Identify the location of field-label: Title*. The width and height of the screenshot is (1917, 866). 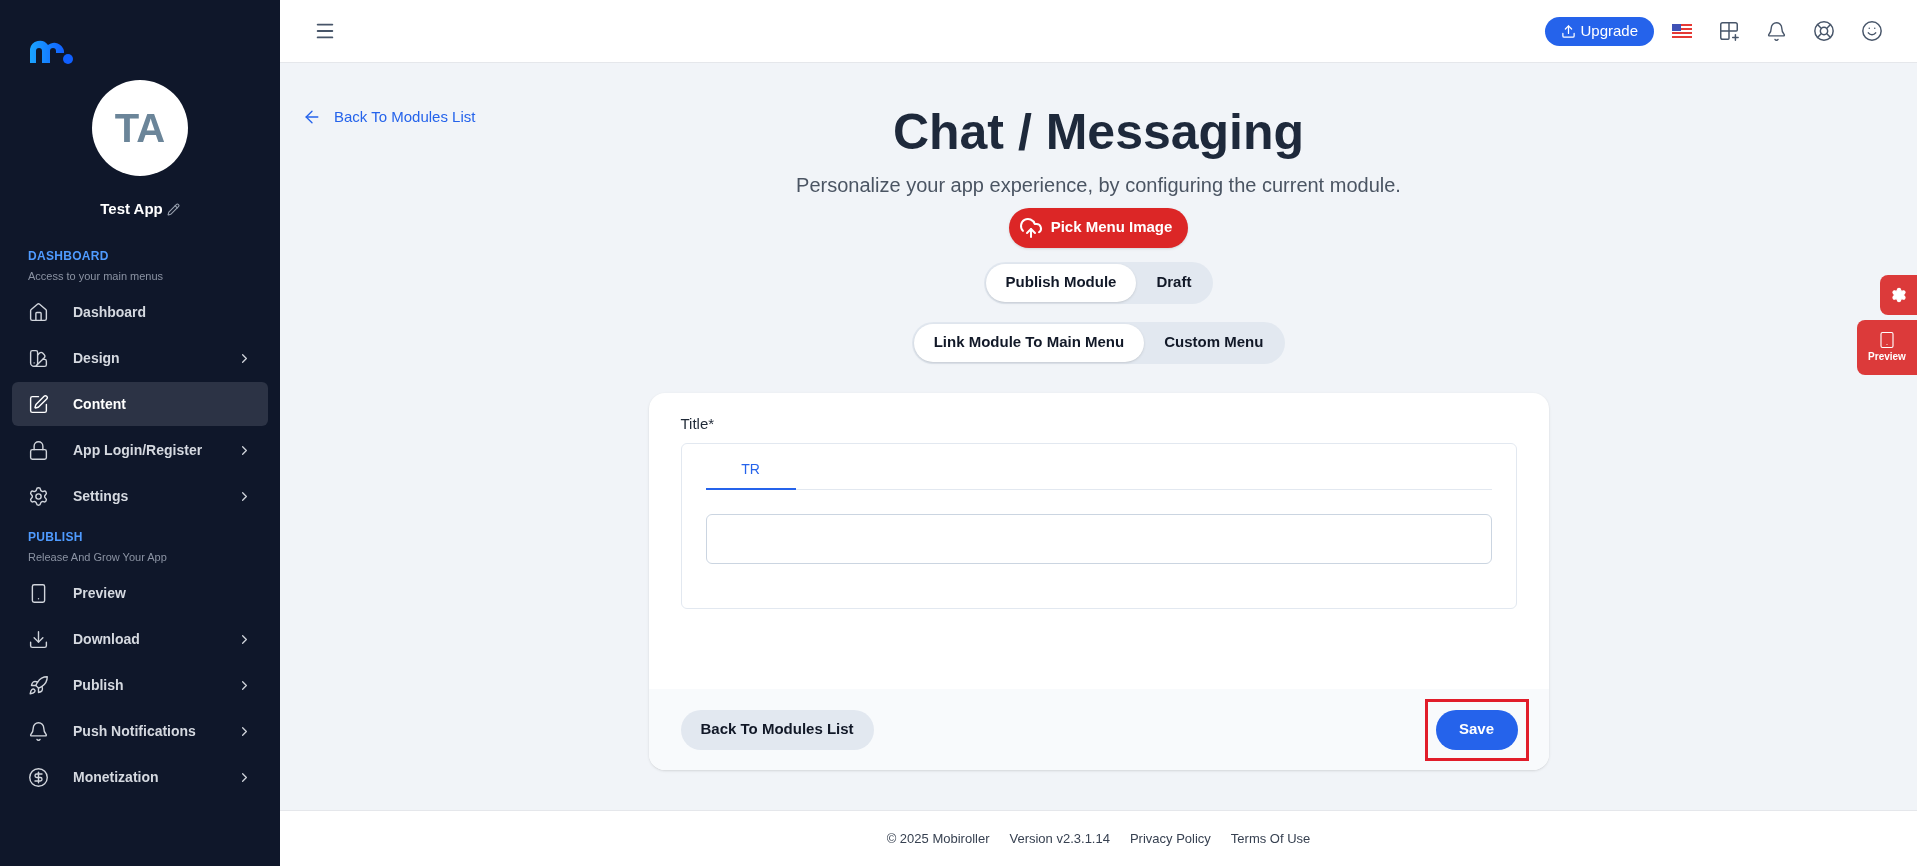
(698, 423).